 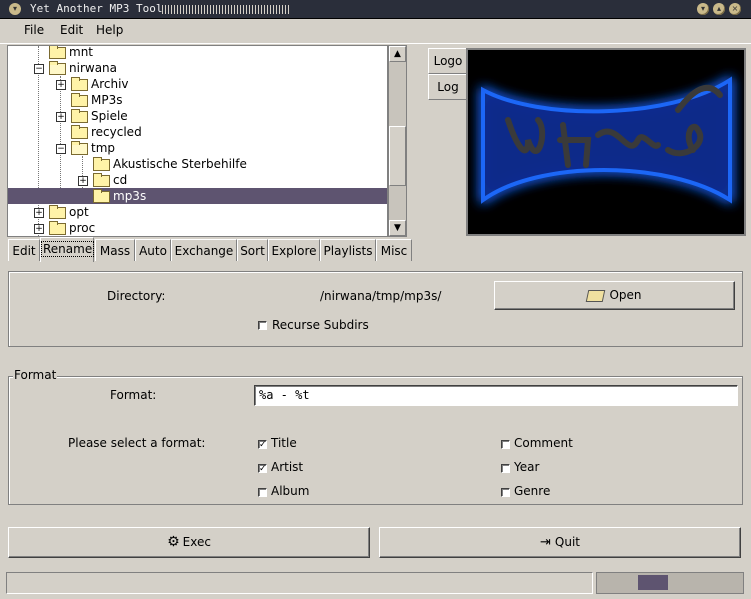 I want to click on maximize-icon: ▴, so click(x=719, y=9).